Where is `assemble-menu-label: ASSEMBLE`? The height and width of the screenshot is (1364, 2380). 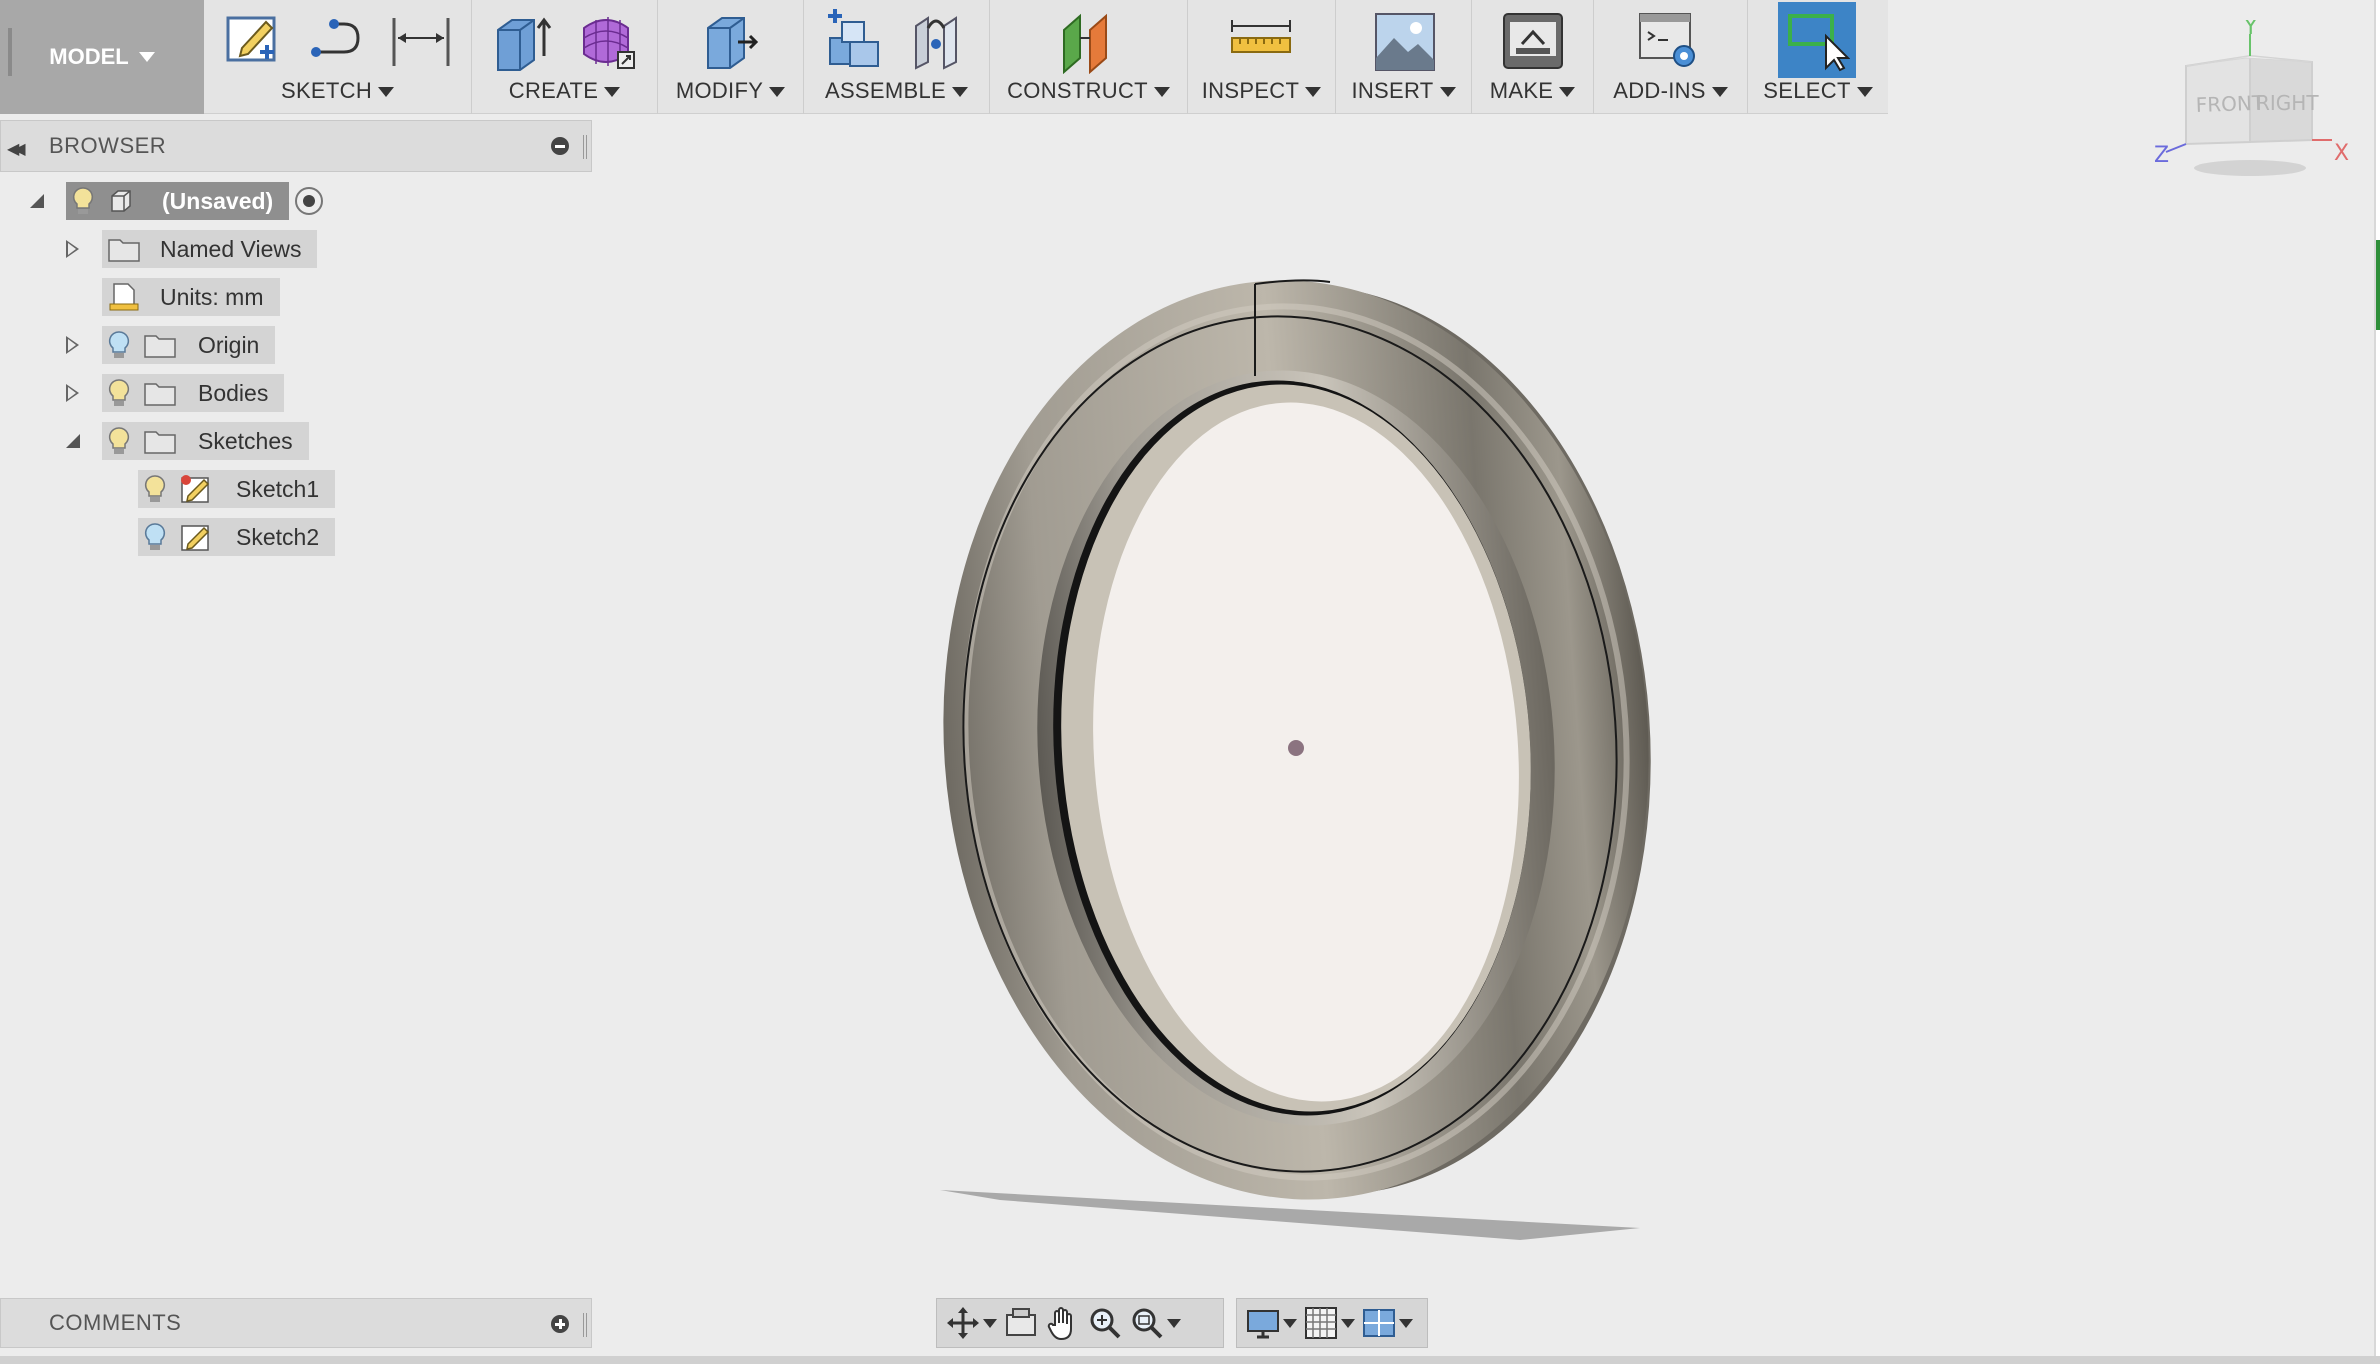
assemble-menu-label: ASSEMBLE is located at coordinates (885, 90).